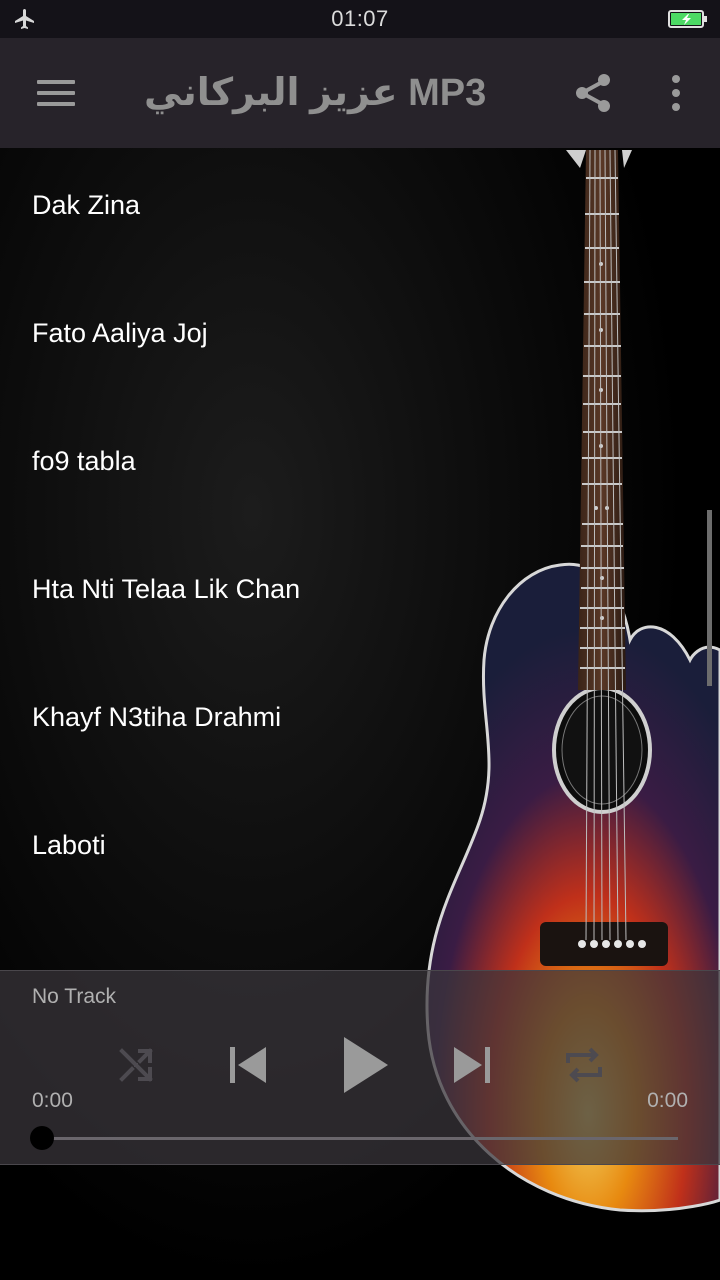 This screenshot has height=1280, width=720. I want to click on app-bar: عزيز البركاني MP3, so click(360, 93).